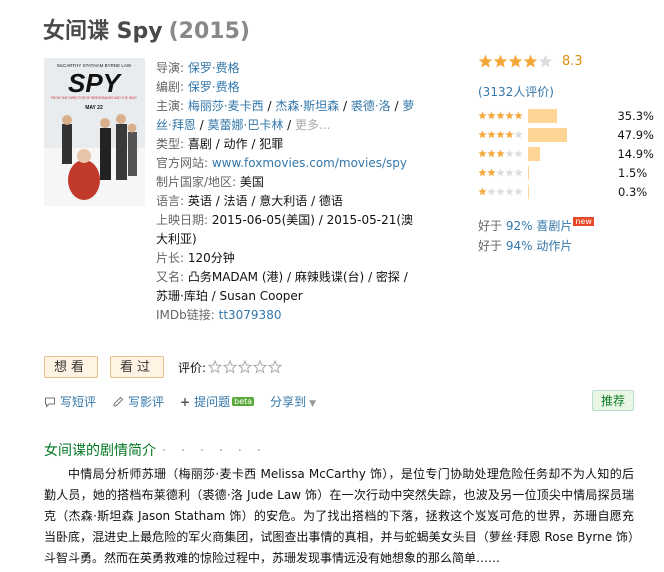 The height and width of the screenshot is (572, 664). I want to click on official-site-link: www.foxmovies.com/movies/spy, so click(309, 163).